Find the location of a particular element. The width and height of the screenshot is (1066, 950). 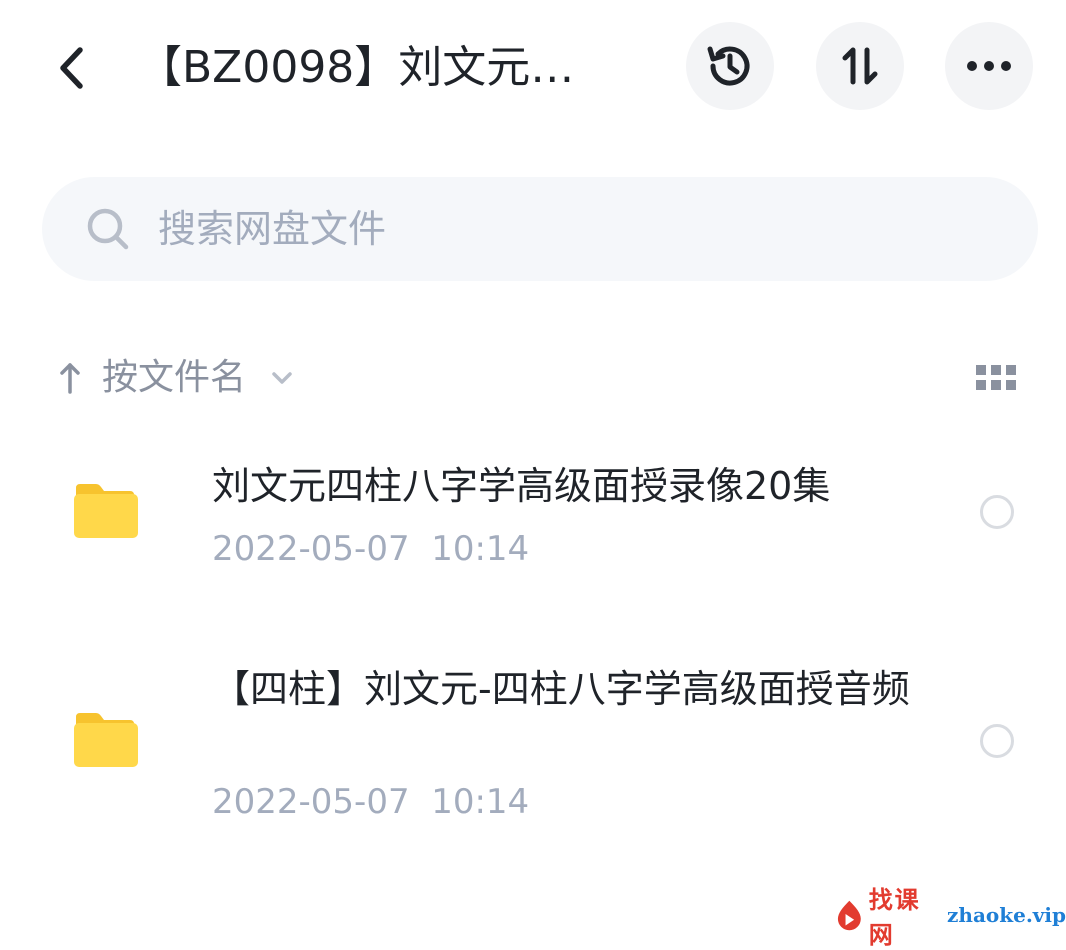

grid-view-icon is located at coordinates (996, 377).